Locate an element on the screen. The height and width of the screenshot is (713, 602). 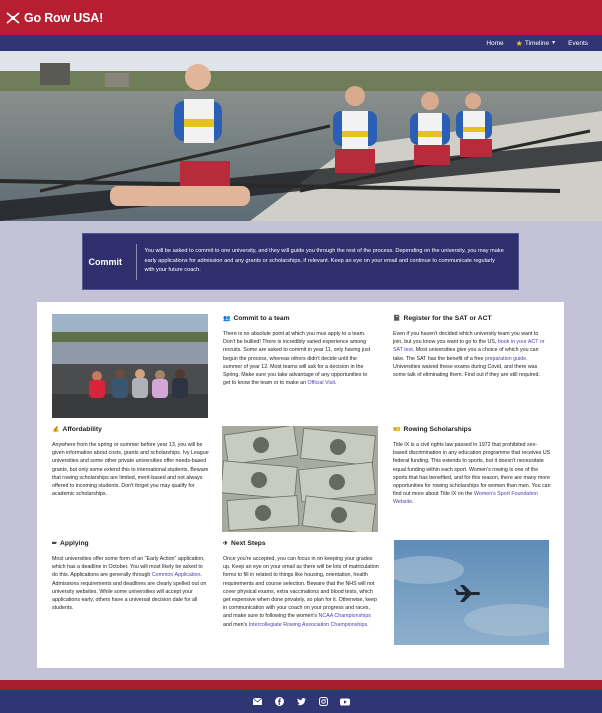
airplane-icon: ✈ is located at coordinates (226, 544).